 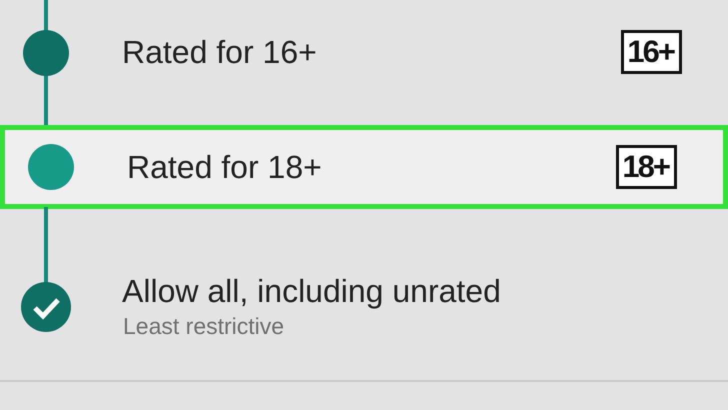 I want to click on check-circle-icon, so click(x=46, y=307).